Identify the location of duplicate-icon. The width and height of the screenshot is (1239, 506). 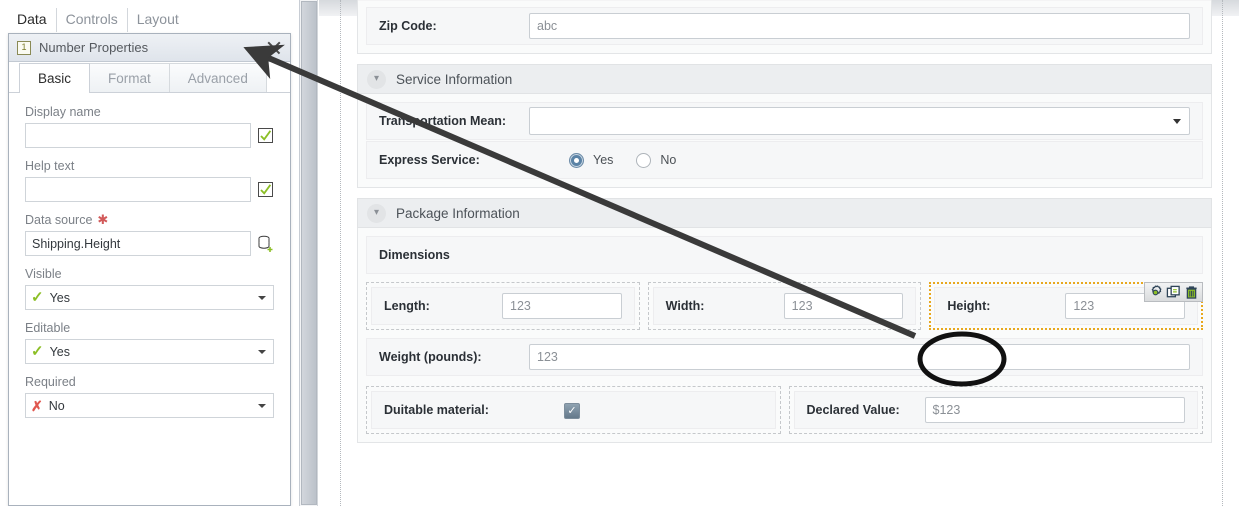
(1173, 292).